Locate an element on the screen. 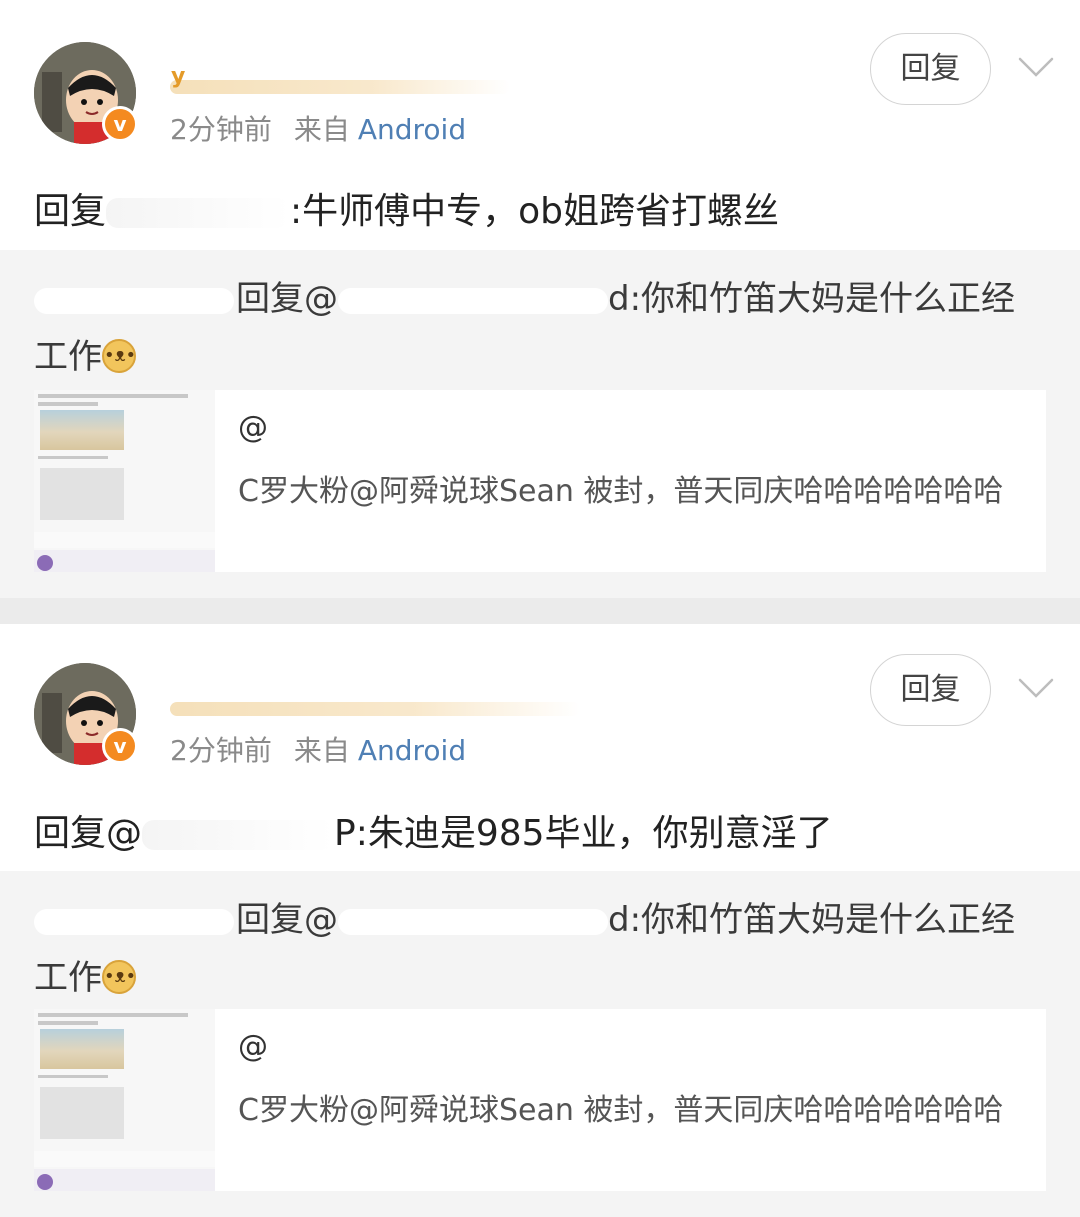 Image resolution: width=1080 pixels, height=1217 pixels. comment-text: 回复 :牛师傅中专，ob姐跨省打螺丝 is located at coordinates (406, 208).